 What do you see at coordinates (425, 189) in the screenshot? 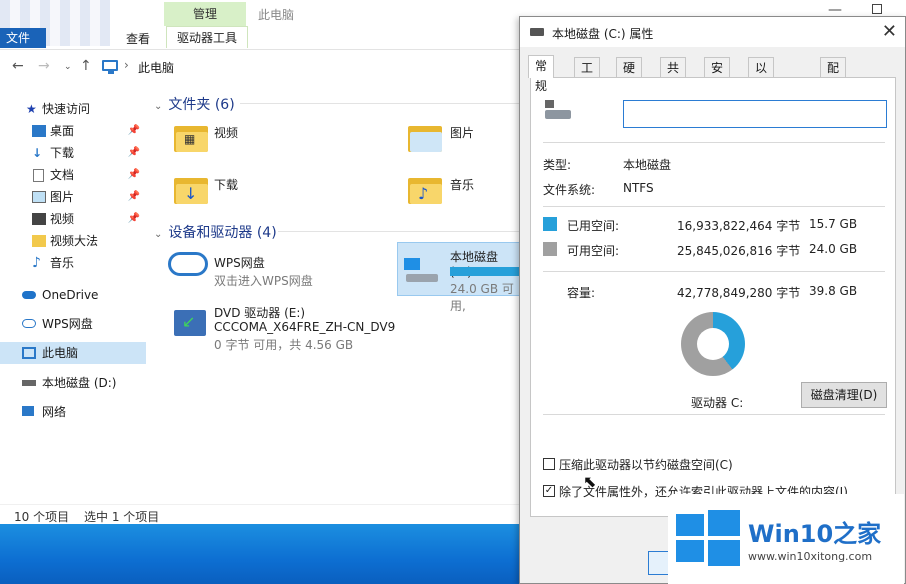
I see `music-folder-icon: ♪` at bounding box center [425, 189].